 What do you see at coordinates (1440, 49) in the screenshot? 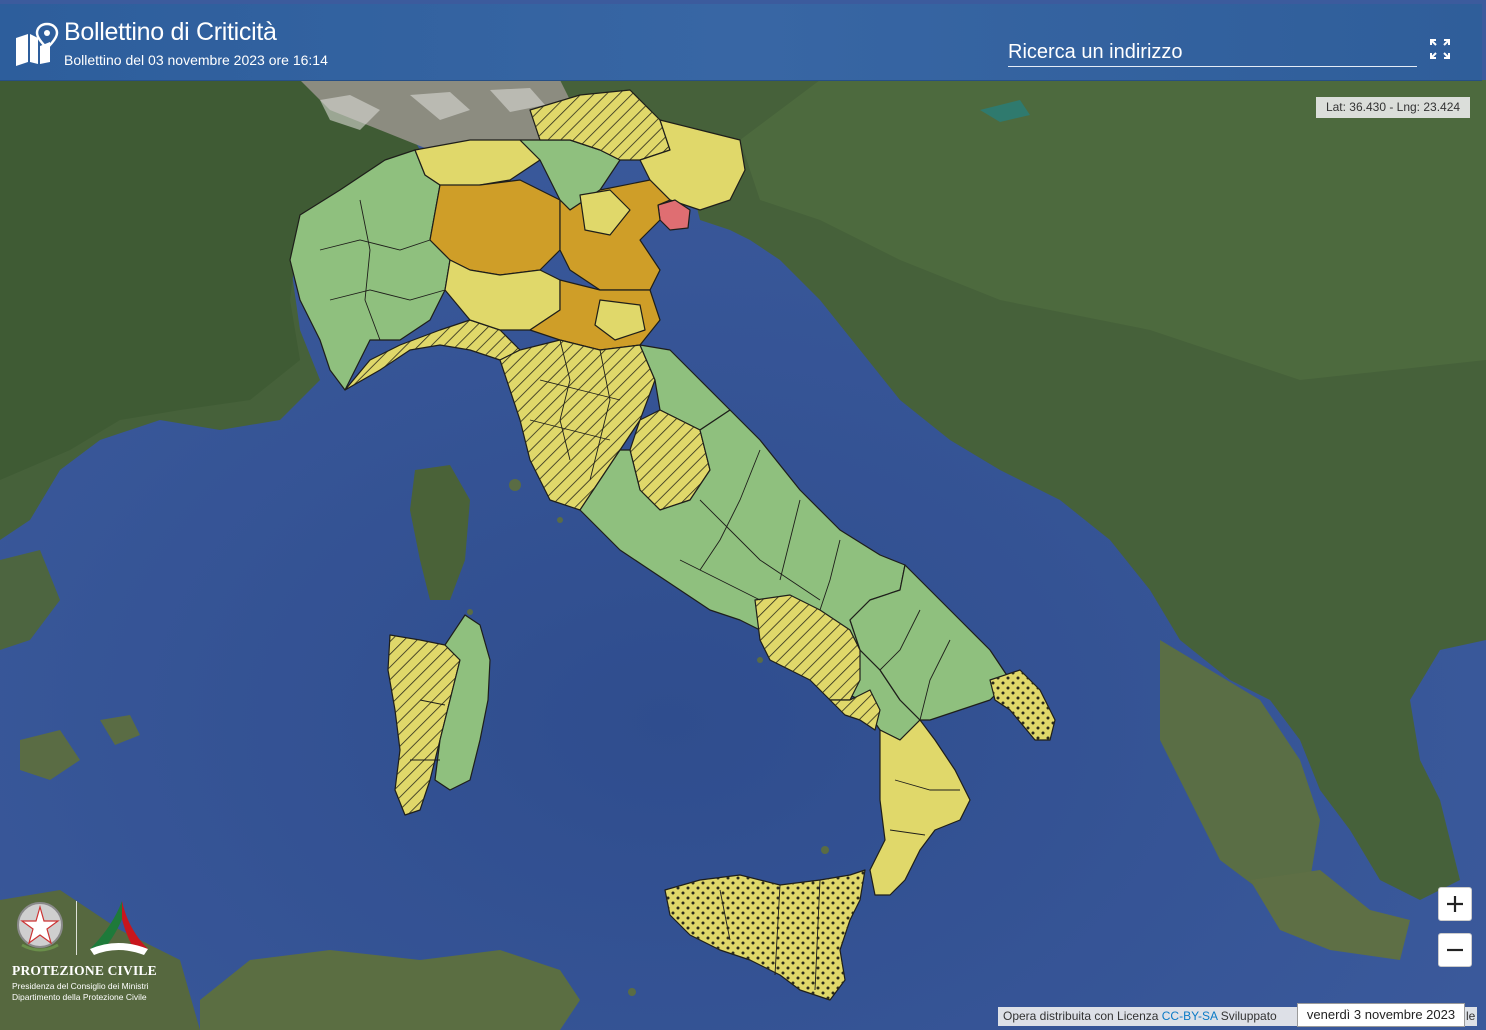
I see `fullscreen-icon` at bounding box center [1440, 49].